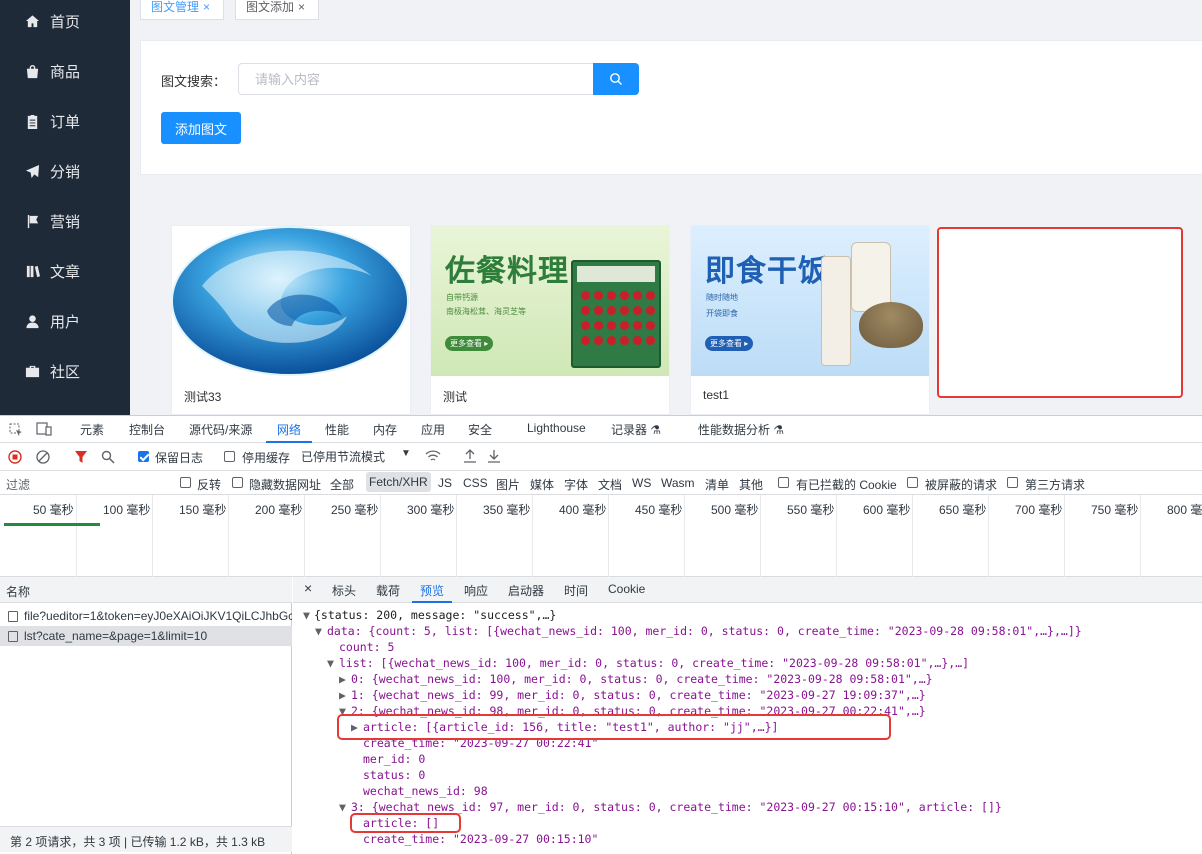 Image resolution: width=1202 pixels, height=854 pixels. Describe the element at coordinates (182, 10) in the screenshot. I see `tab-article-manage: 图文管理 ×` at that location.